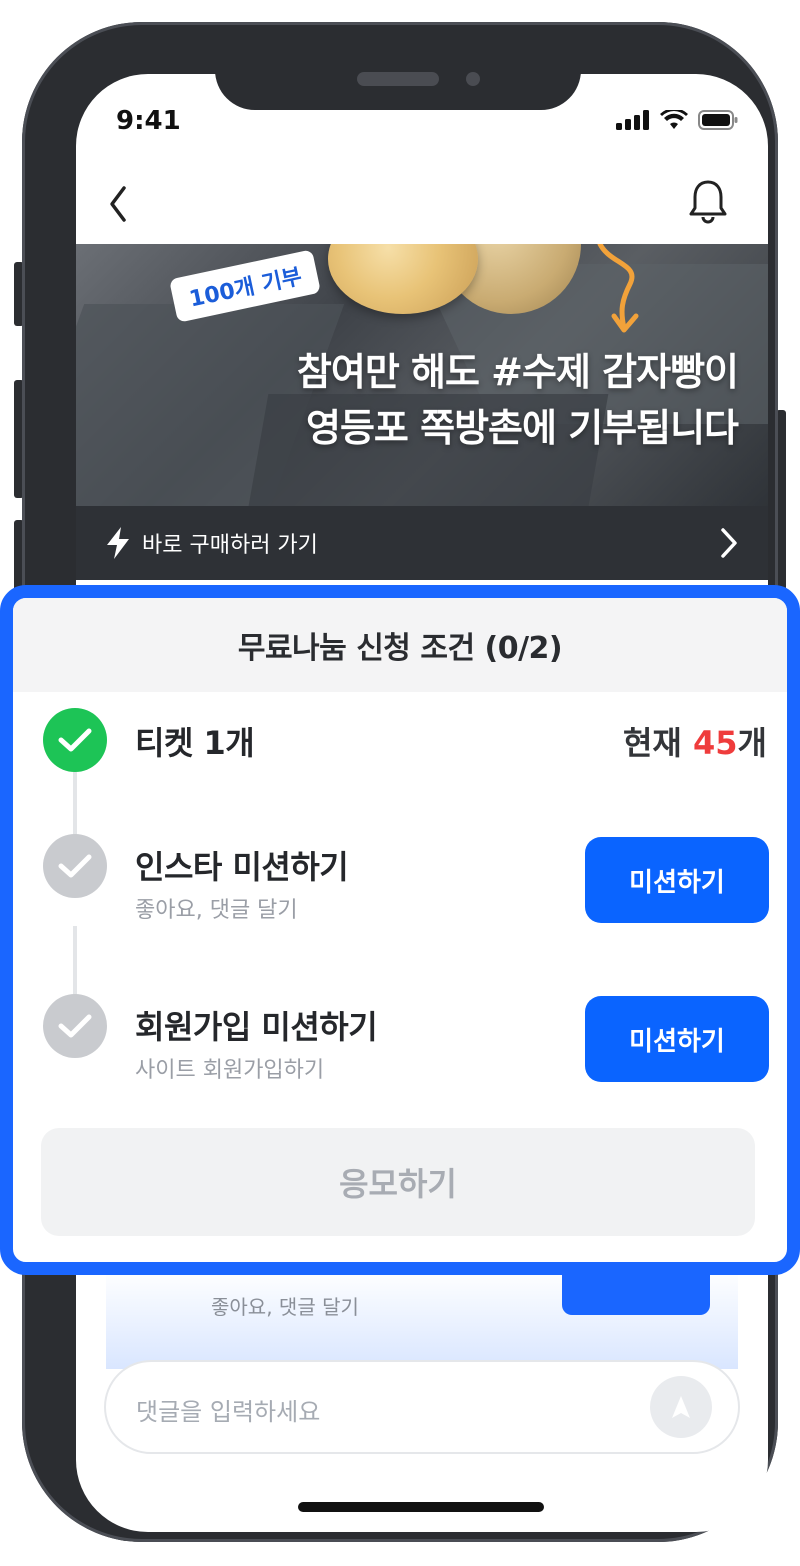 The height and width of the screenshot is (1566, 800). I want to click on arrow-doodle-icon, so click(618, 288).